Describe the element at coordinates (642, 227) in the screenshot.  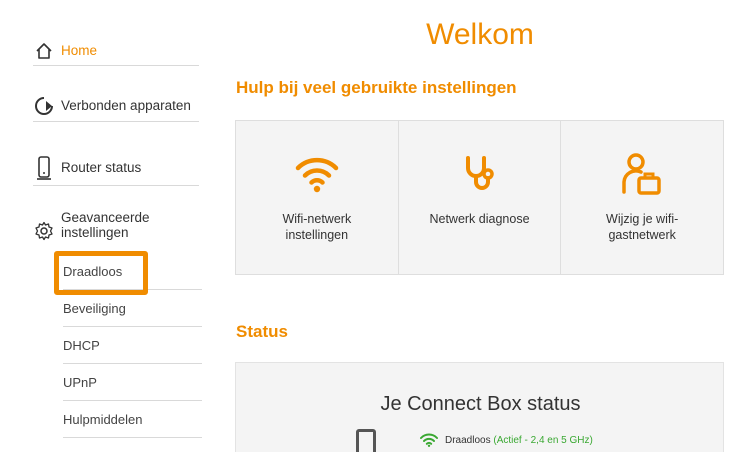
I see `card-label: Wijzig je wifi- gastnetwerk` at that location.